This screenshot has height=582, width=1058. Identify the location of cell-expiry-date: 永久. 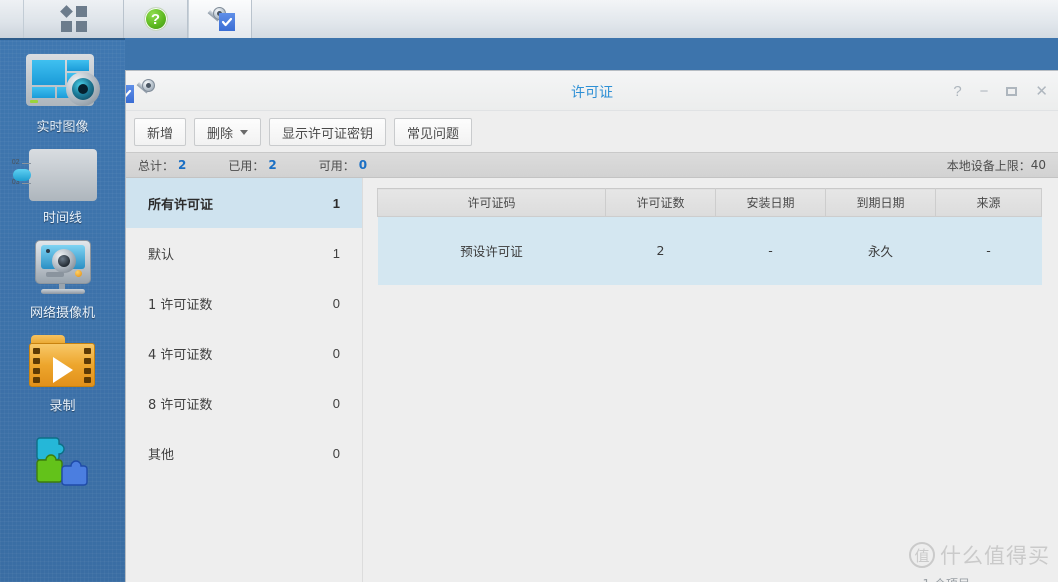
(880, 250).